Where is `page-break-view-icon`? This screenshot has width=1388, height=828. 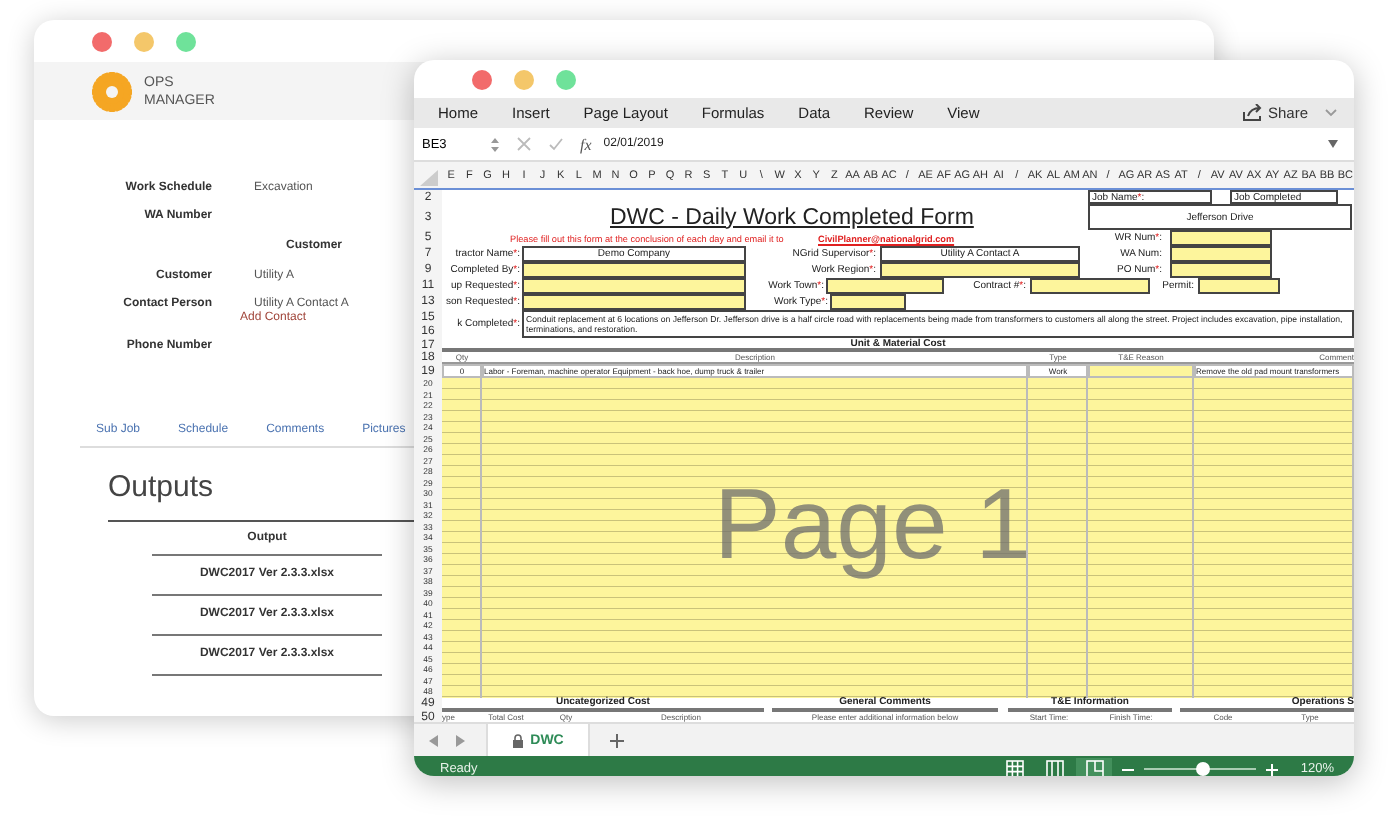 page-break-view-icon is located at coordinates (1094, 768).